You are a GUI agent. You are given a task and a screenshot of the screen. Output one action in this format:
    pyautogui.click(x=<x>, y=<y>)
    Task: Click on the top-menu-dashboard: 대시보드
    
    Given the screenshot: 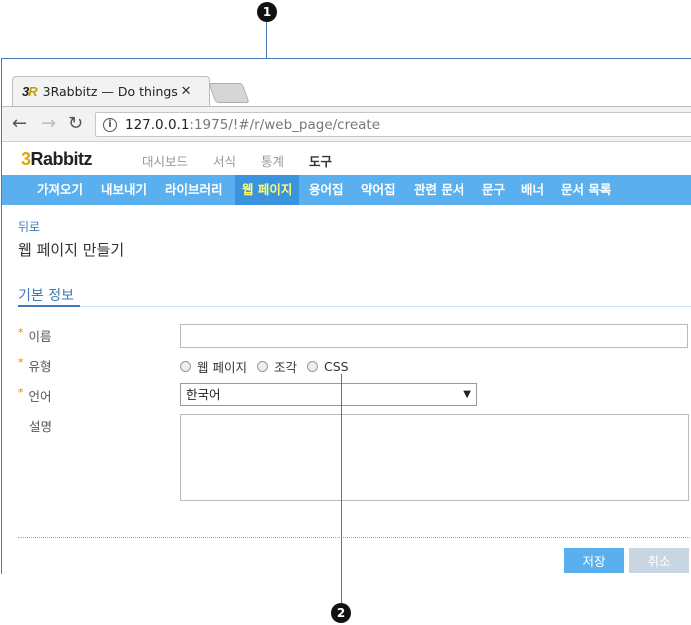 What is the action you would take?
    pyautogui.click(x=165, y=160)
    